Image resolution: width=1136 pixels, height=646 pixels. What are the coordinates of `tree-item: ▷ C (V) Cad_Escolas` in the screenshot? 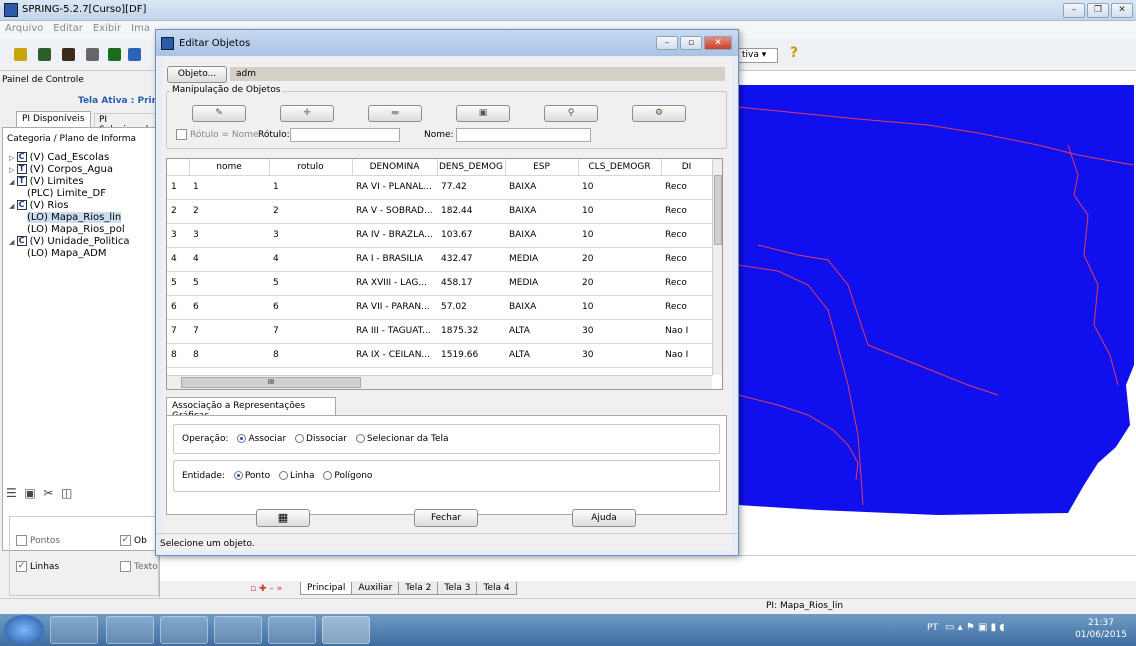 It's located at (83, 157).